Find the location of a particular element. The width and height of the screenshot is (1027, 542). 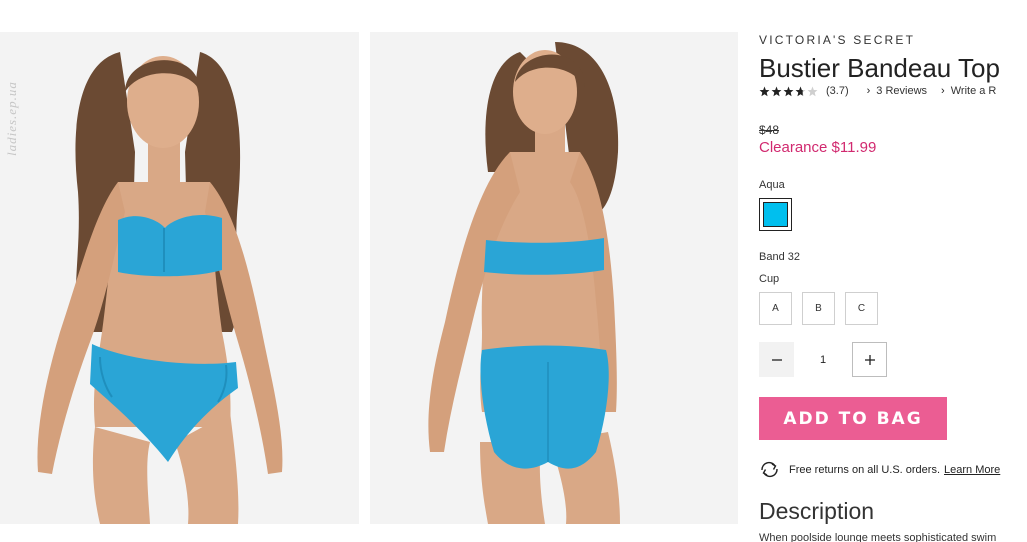

learn-more-link: Learn More is located at coordinates (972, 470).